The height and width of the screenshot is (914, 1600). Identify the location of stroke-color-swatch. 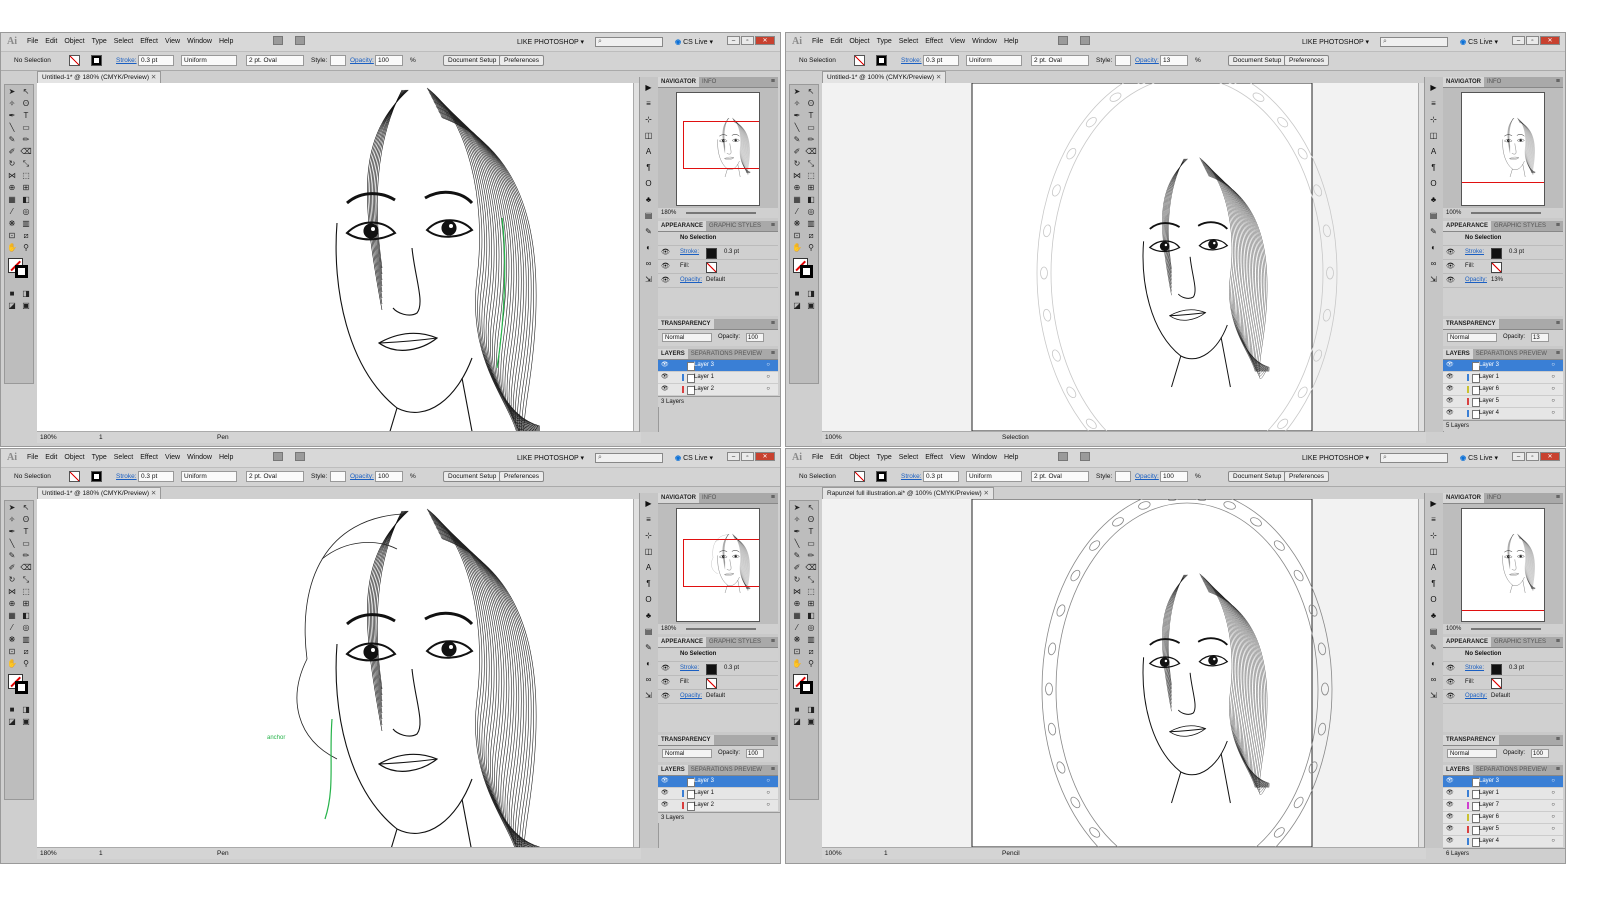
(1496, 669).